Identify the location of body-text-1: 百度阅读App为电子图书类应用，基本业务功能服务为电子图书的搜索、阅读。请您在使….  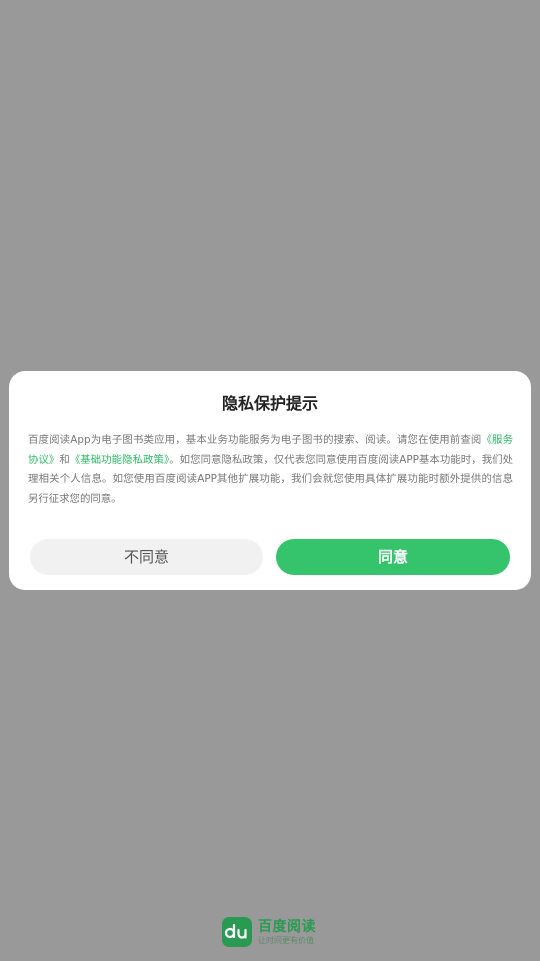
(255, 440).